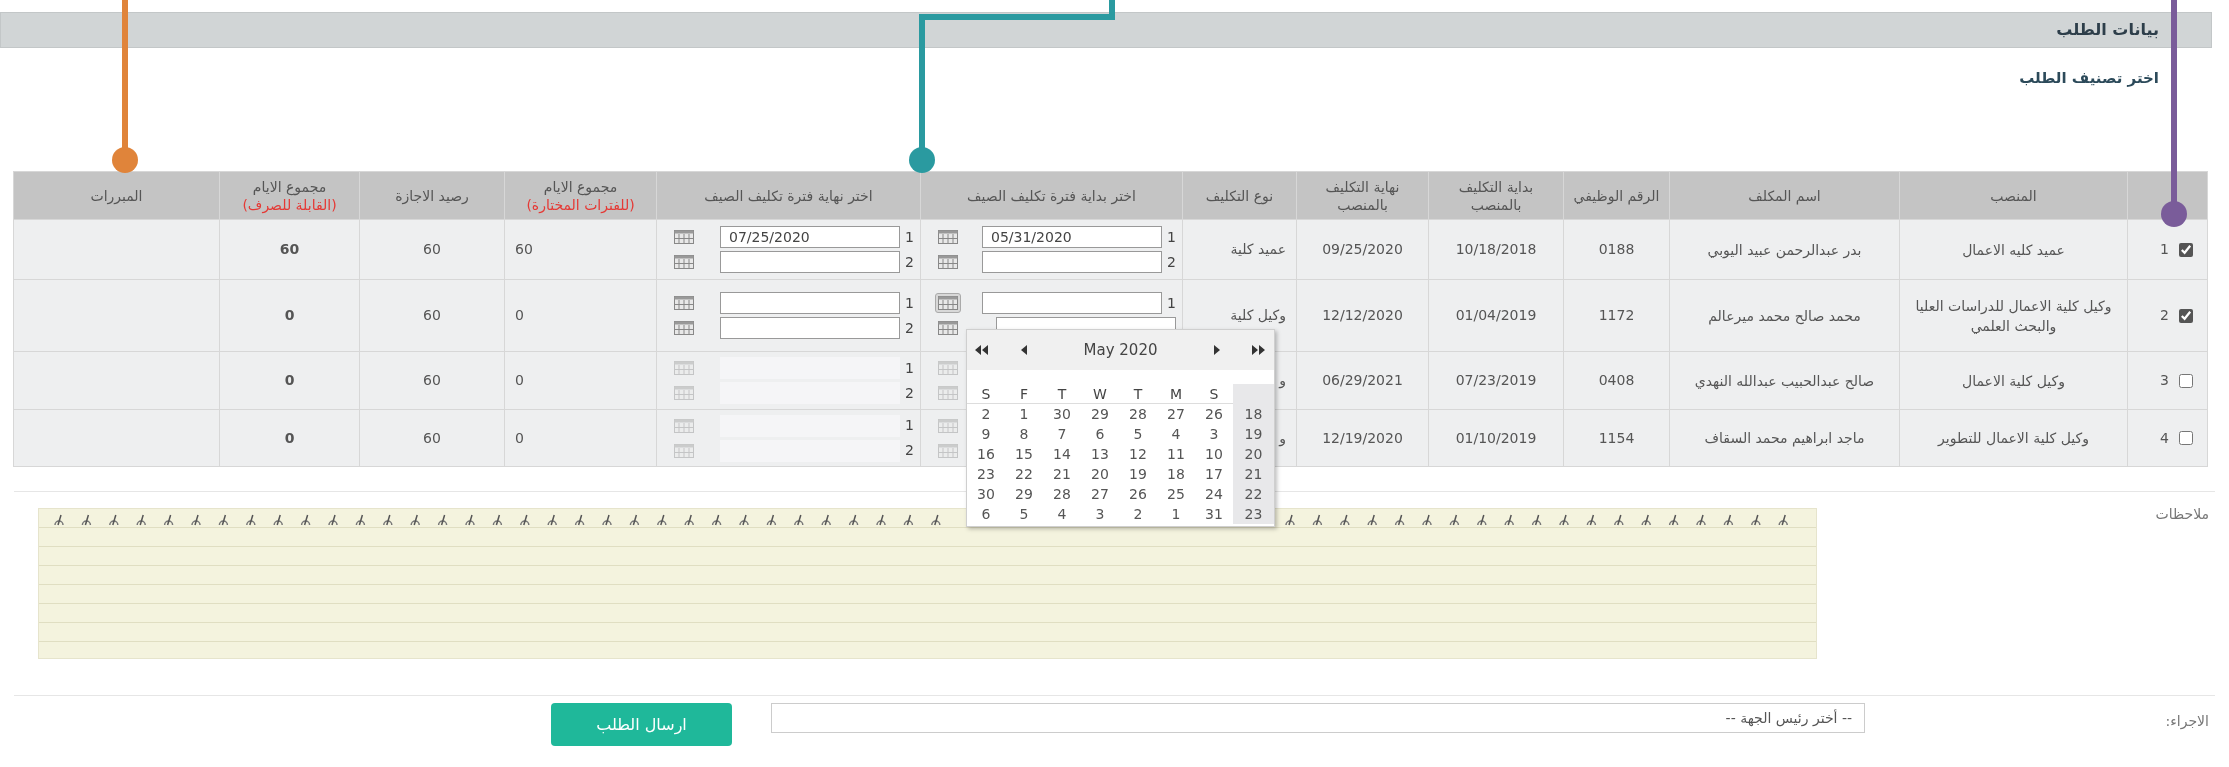  What do you see at coordinates (2107, 30) in the screenshot?
I see `section-title: بيانات الطلب` at bounding box center [2107, 30].